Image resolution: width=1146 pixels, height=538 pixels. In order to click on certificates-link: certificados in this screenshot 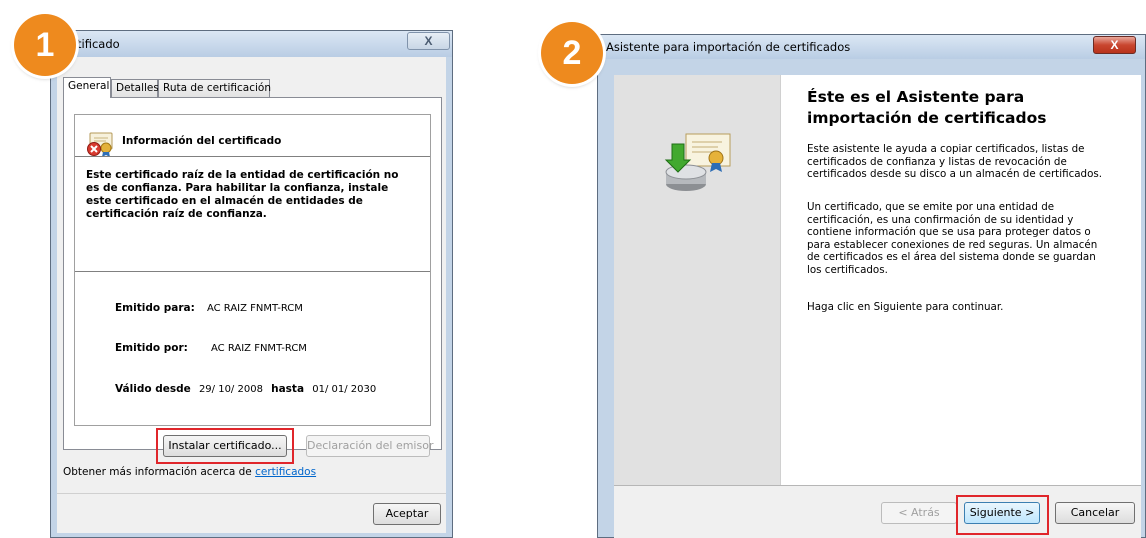, I will do `click(285, 472)`.